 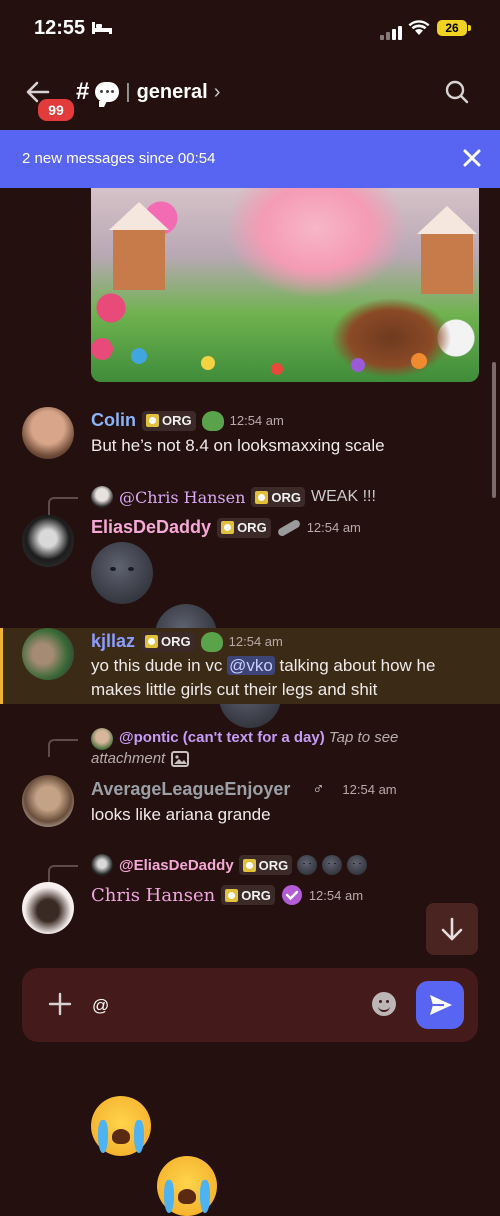 I want to click on scrollbar-thumb, so click(x=494, y=430).